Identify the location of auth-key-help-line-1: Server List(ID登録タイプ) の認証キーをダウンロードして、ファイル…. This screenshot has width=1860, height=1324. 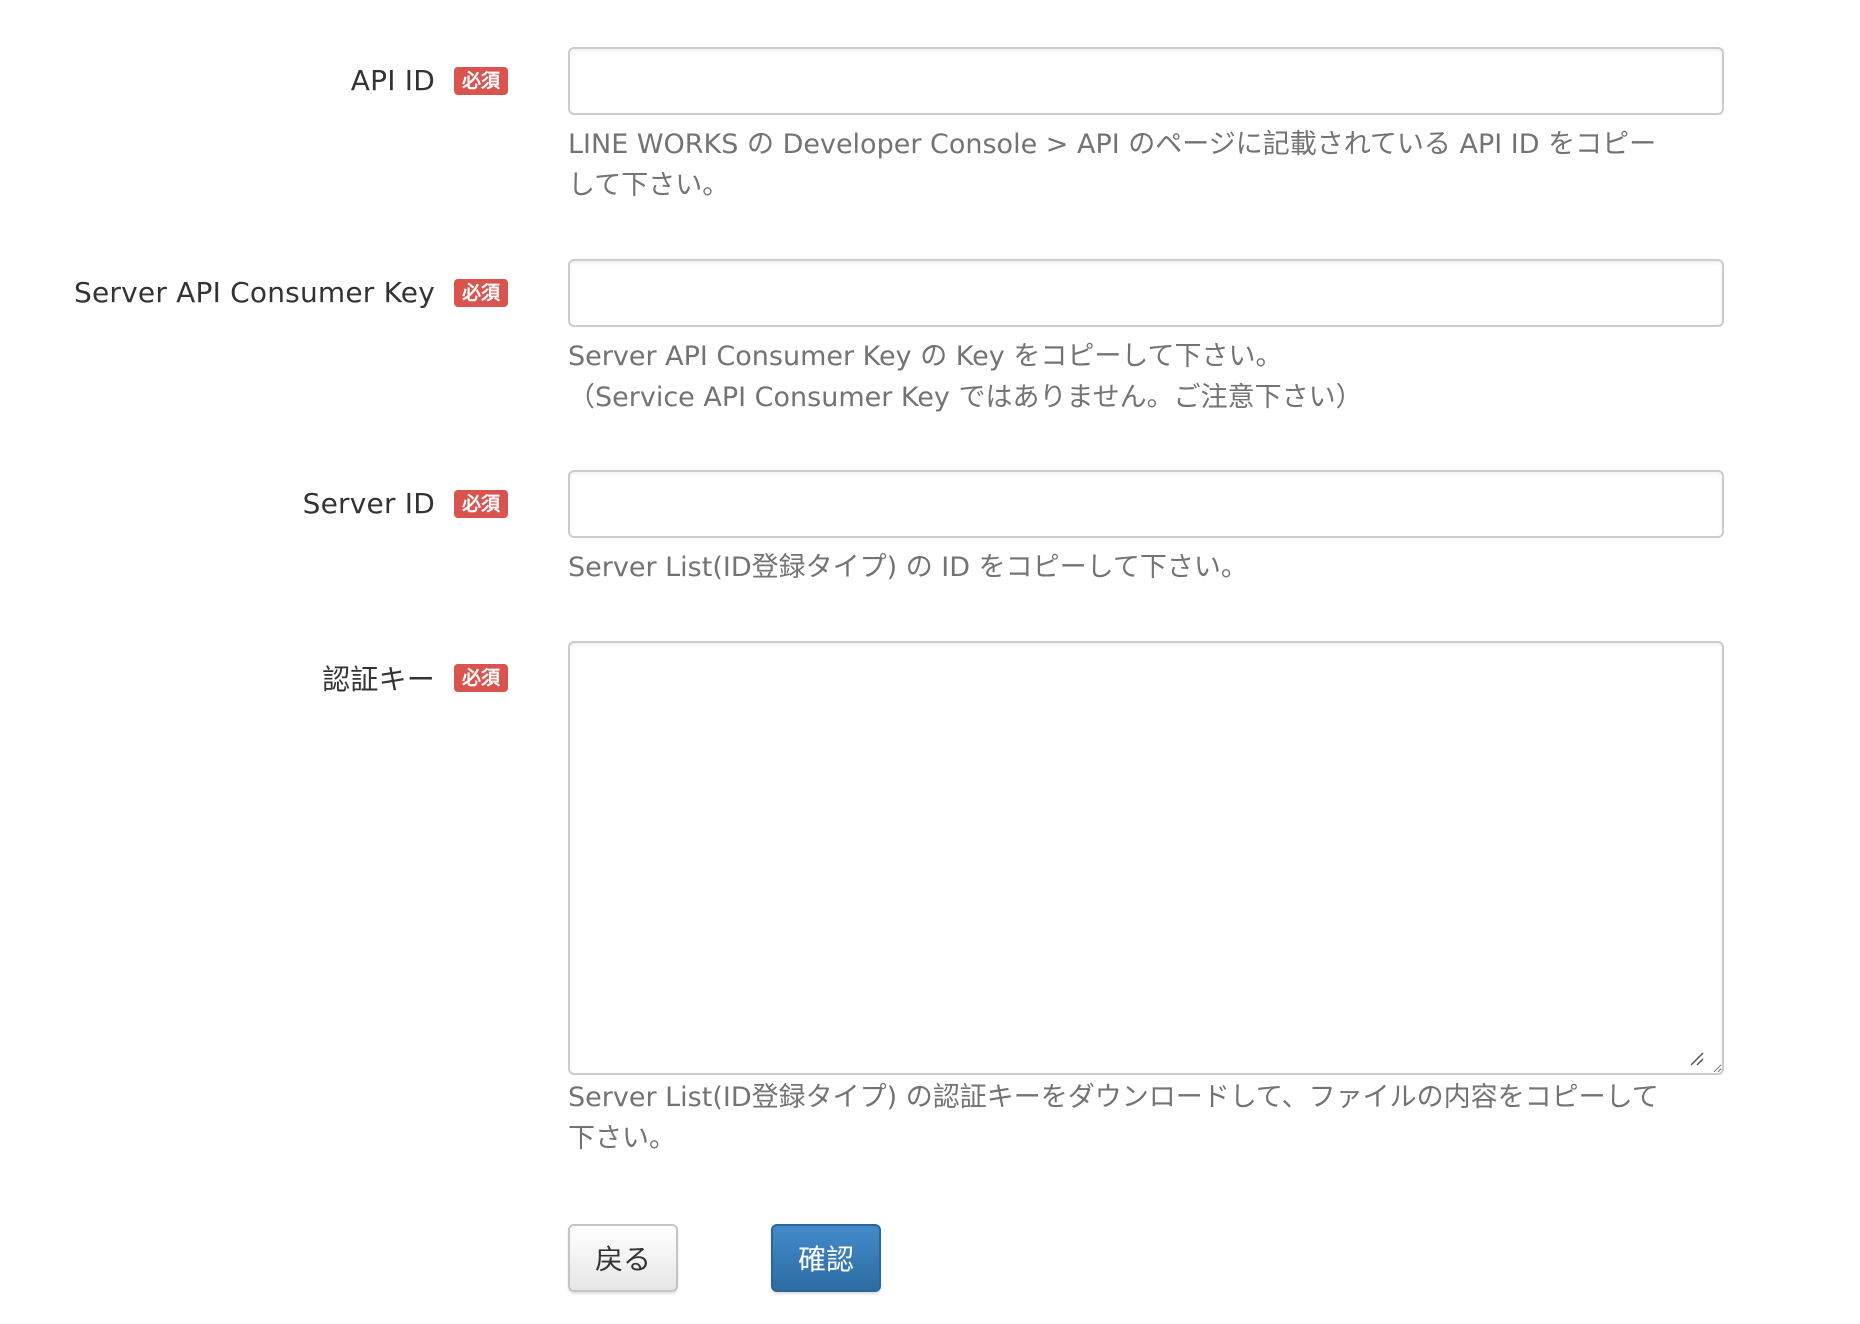
(1113, 1097).